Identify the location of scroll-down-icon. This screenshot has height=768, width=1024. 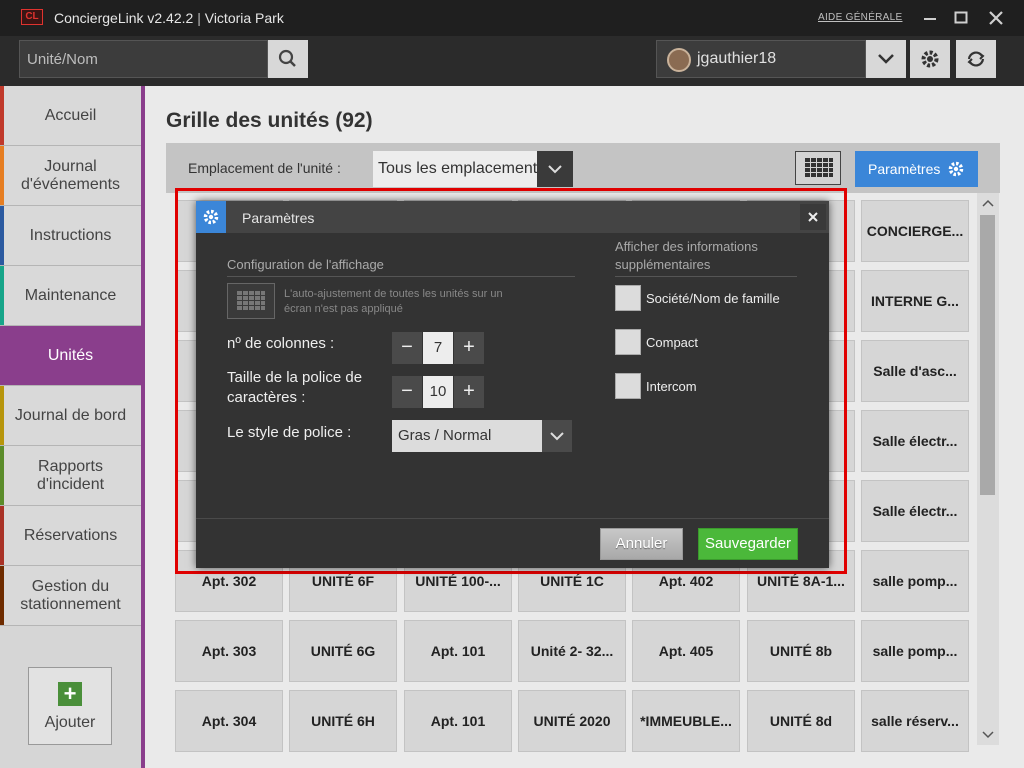
(988, 736).